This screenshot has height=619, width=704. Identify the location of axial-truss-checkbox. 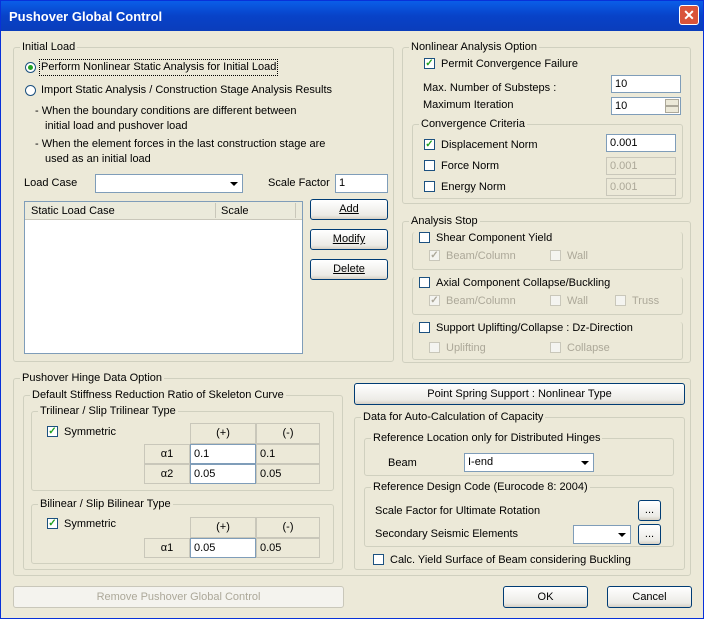
(620, 300).